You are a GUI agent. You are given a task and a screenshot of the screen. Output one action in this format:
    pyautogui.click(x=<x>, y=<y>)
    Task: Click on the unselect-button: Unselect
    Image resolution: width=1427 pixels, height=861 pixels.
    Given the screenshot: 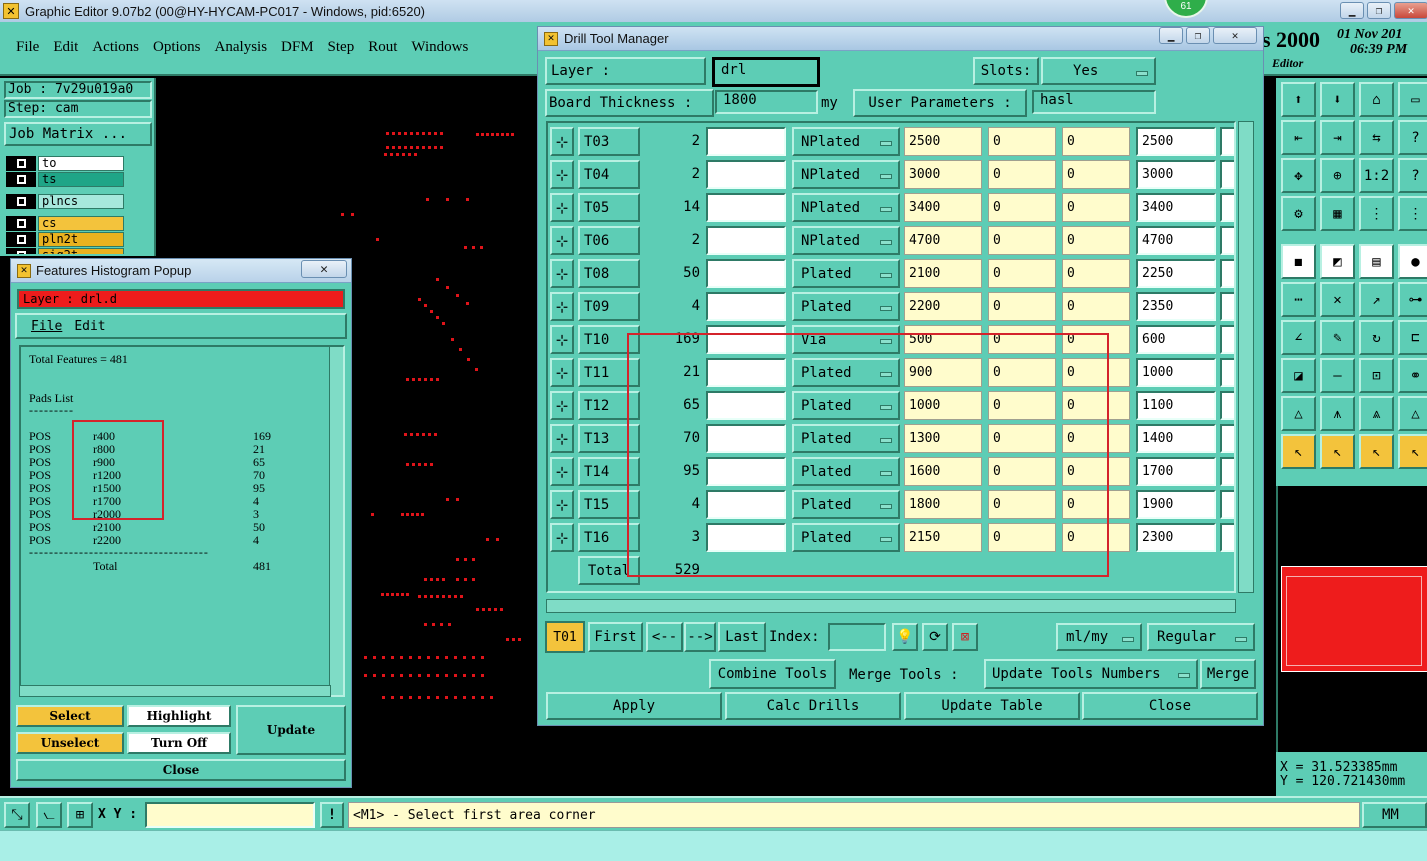 What is the action you would take?
    pyautogui.click(x=70, y=743)
    